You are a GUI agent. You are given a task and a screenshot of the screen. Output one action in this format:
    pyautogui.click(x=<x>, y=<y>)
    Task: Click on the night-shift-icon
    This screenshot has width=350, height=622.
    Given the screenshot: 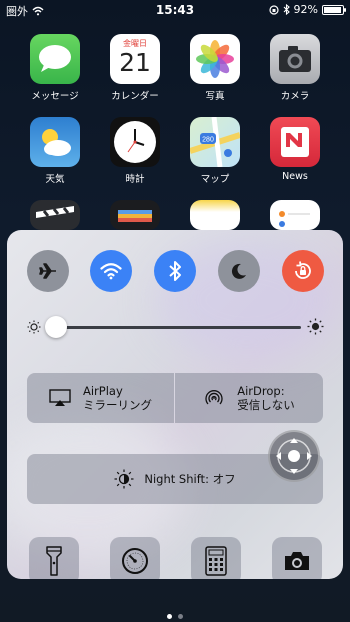 What is the action you would take?
    pyautogui.click(x=124, y=479)
    